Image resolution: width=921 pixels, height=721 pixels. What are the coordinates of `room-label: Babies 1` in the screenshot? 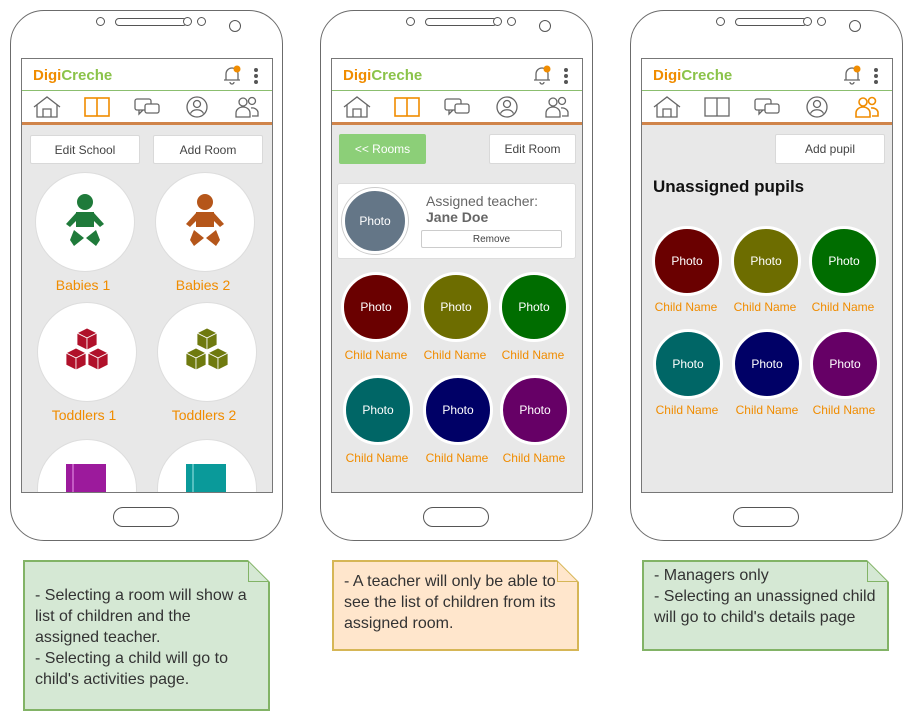 It's located at (83, 285).